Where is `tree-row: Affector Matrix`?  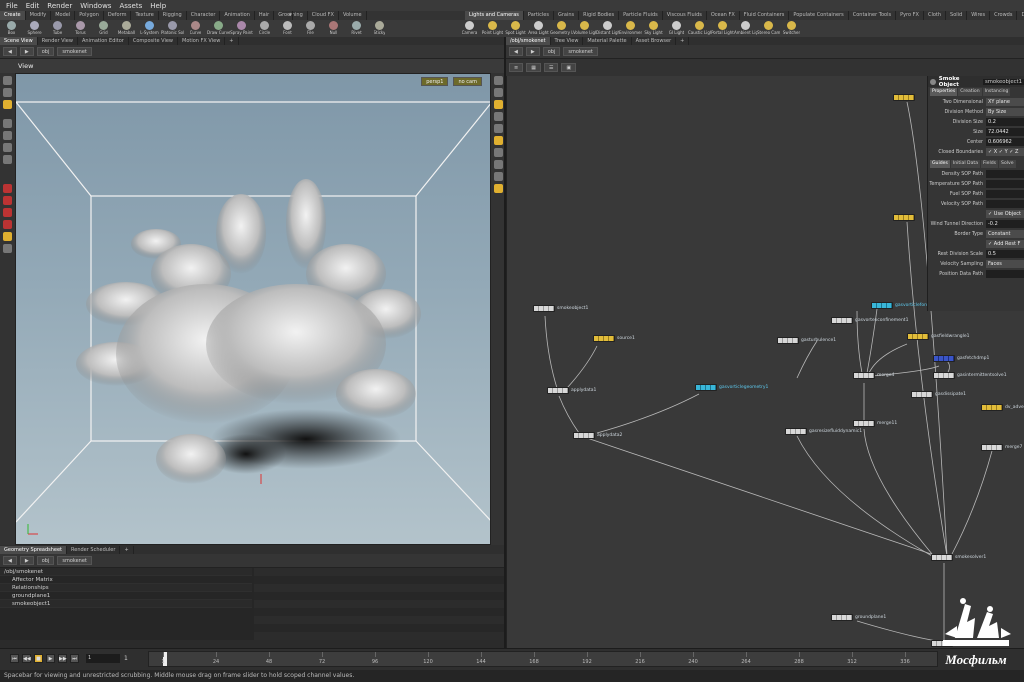 tree-row: Affector Matrix is located at coordinates (126, 580).